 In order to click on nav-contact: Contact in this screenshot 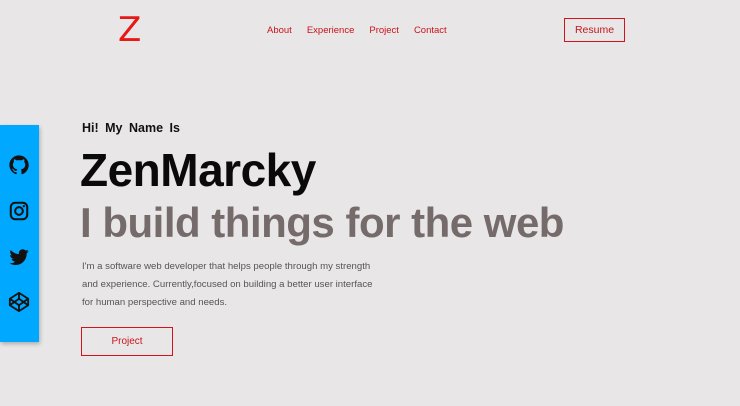, I will do `click(430, 31)`.